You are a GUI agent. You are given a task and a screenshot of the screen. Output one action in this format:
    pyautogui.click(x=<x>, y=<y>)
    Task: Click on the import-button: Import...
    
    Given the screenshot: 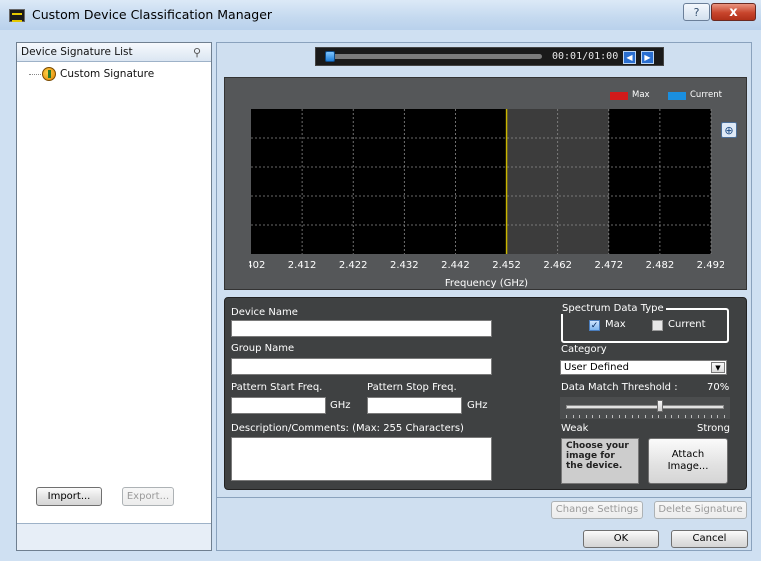 What is the action you would take?
    pyautogui.click(x=69, y=496)
    